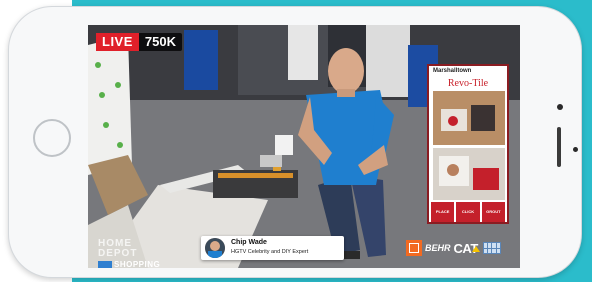  I want to click on ad-steps: PLACE CLICK GROUT, so click(468, 212).